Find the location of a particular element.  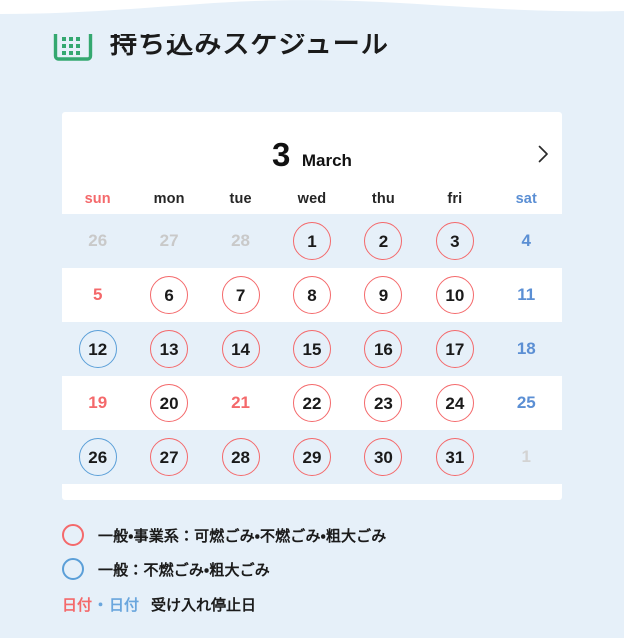

calendar-day: 16 is located at coordinates (383, 349).